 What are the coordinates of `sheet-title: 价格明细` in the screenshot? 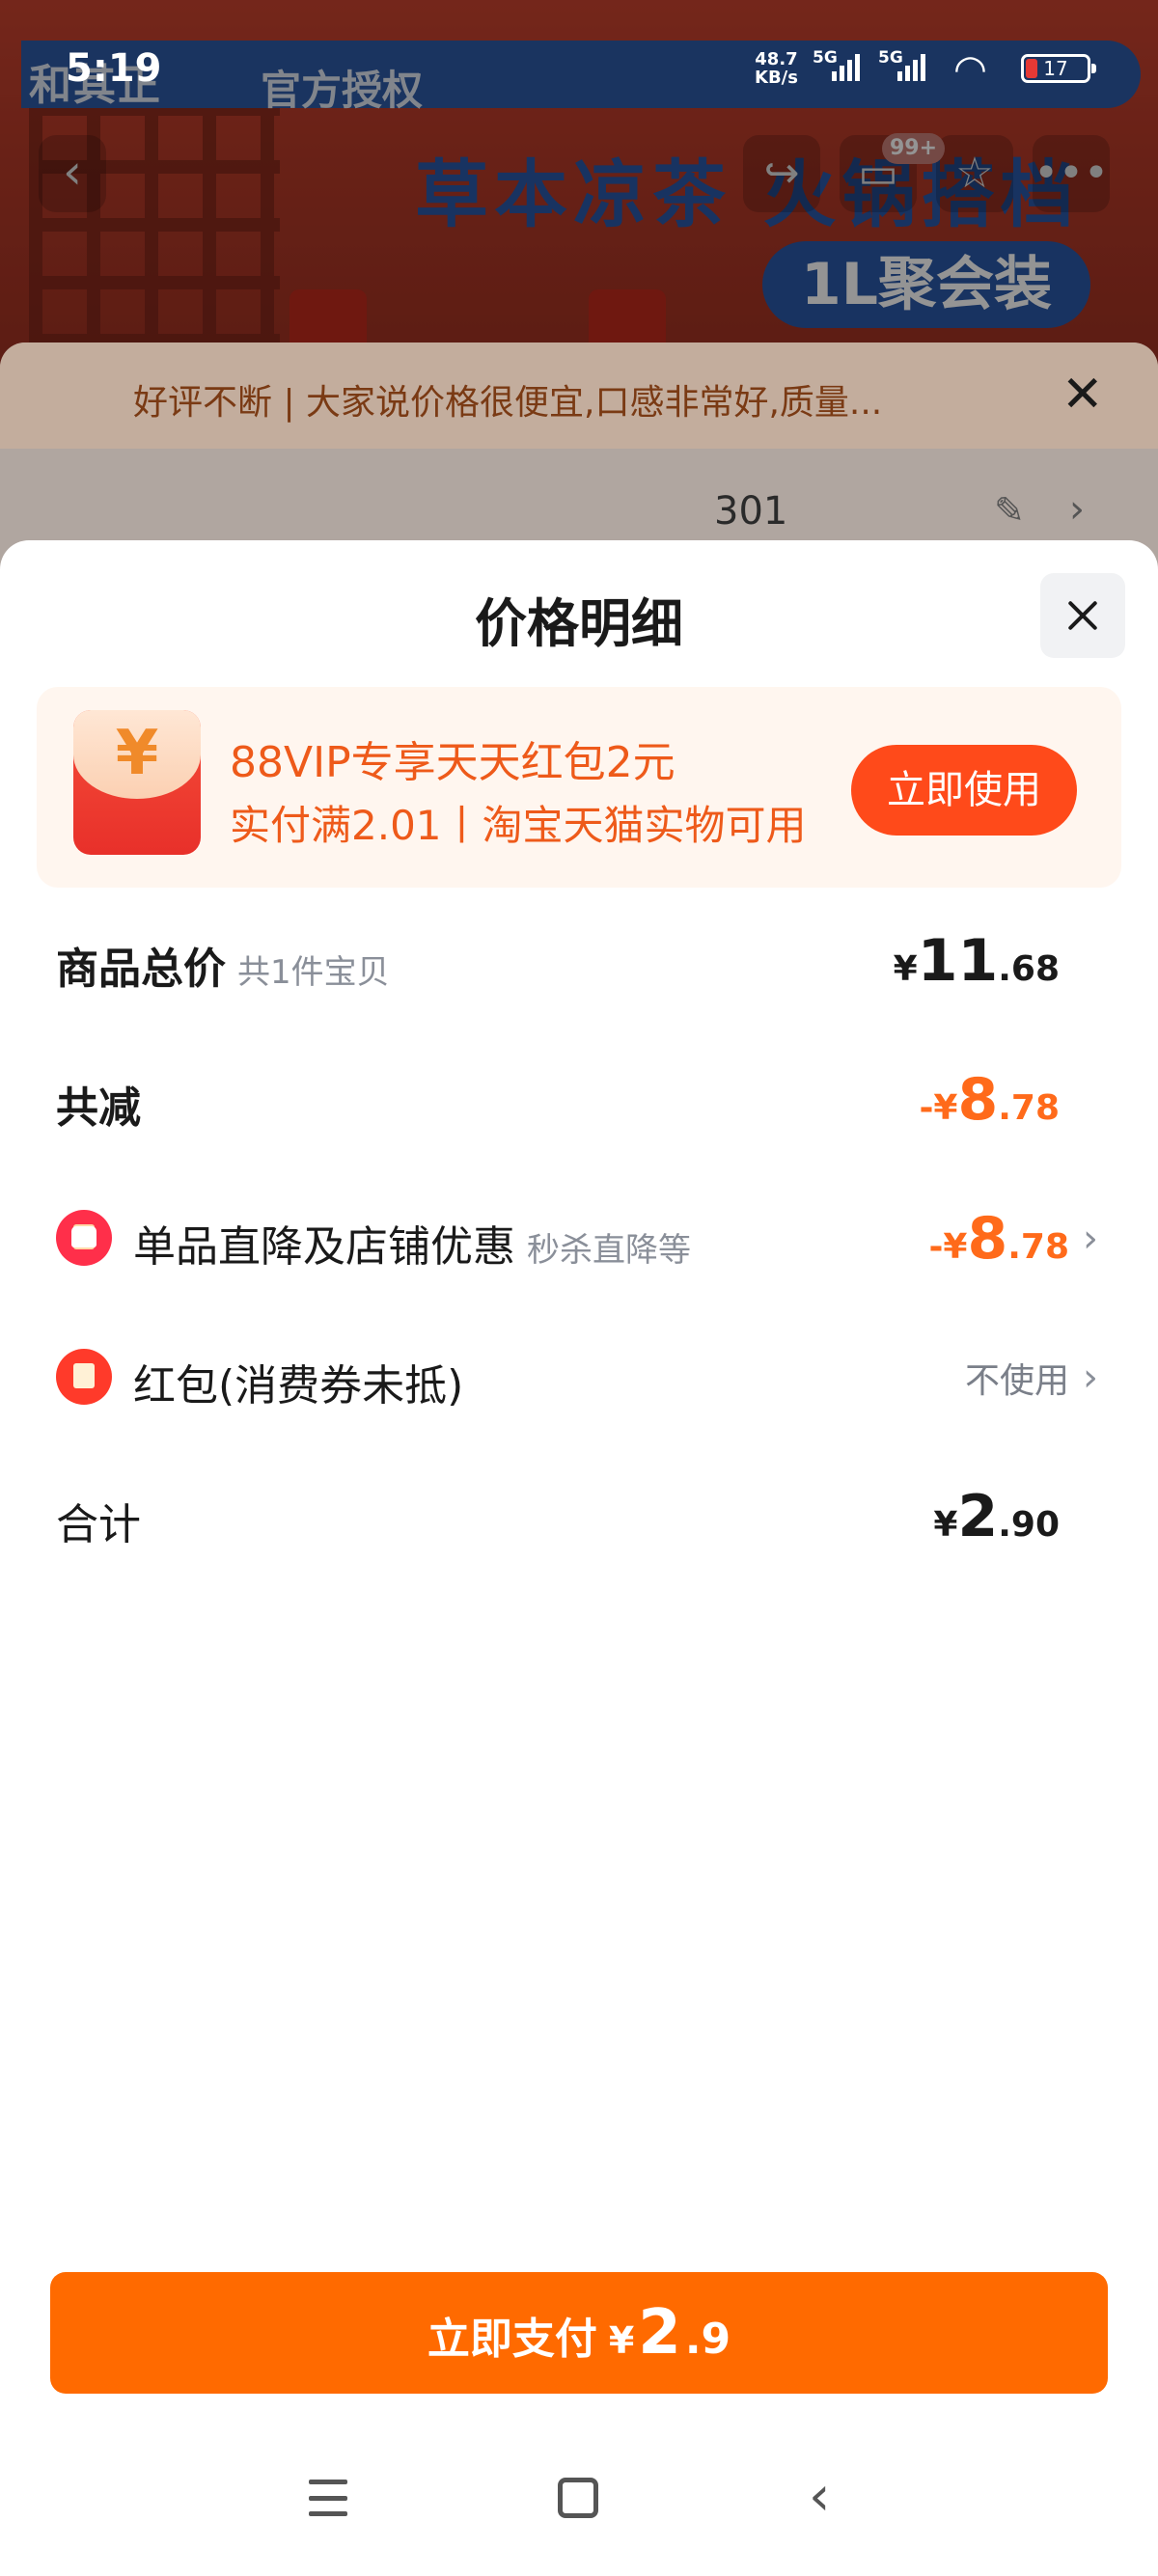 It's located at (579, 623).